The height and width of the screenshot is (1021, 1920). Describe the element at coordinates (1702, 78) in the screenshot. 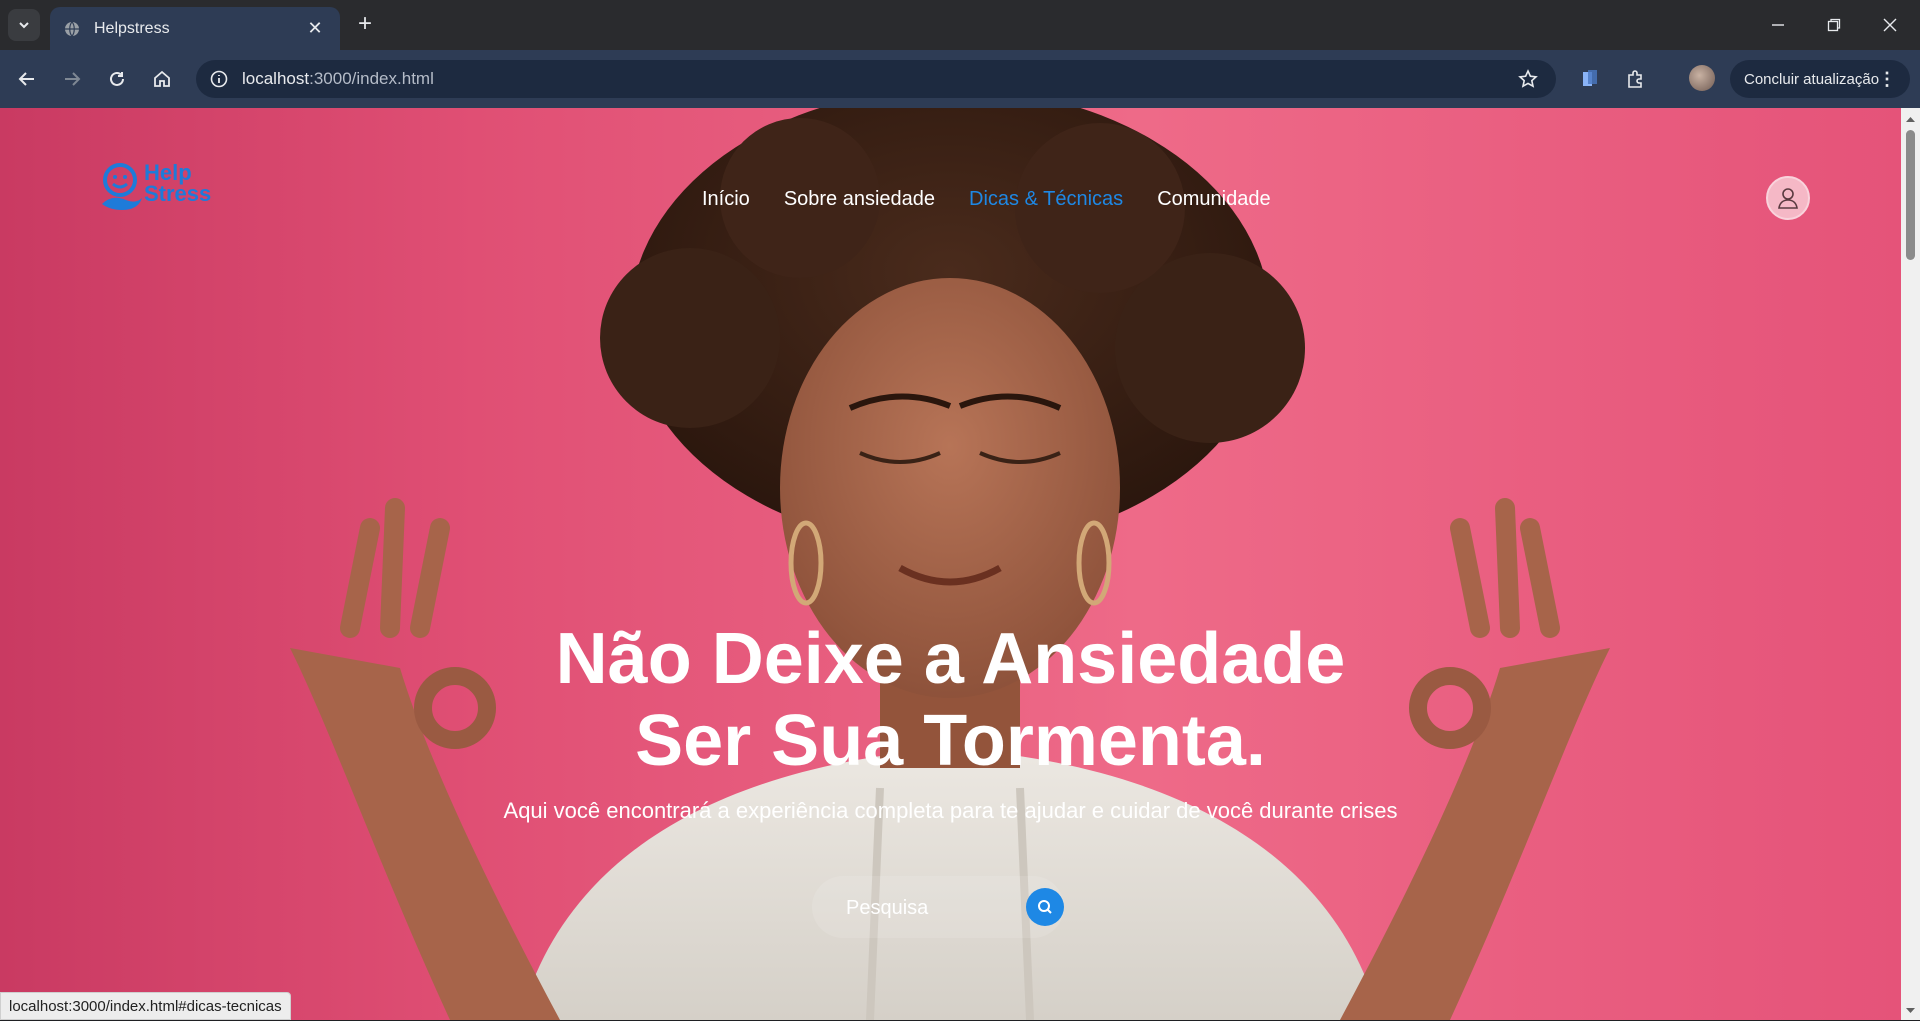

I see `profile-avatar` at that location.